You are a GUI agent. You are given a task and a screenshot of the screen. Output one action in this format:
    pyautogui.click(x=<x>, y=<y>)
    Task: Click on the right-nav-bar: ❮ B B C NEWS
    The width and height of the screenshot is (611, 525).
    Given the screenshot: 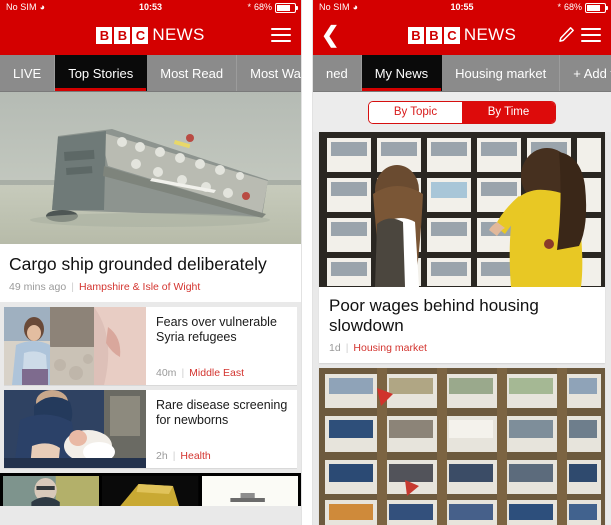 What is the action you would take?
    pyautogui.click(x=462, y=35)
    